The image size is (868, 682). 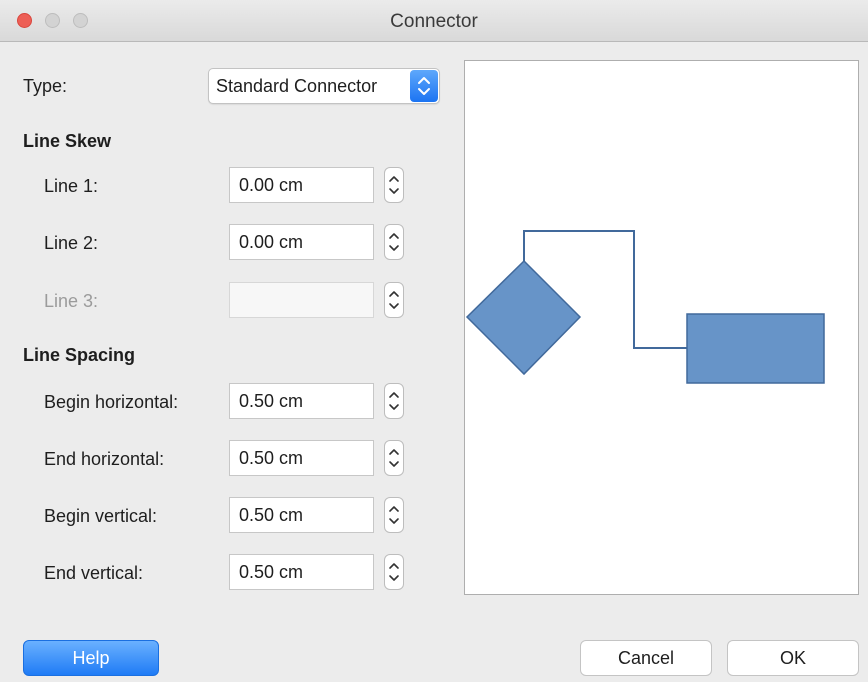 What do you see at coordinates (271, 458) in the screenshot?
I see `end-horizontal-value: 0.50 cm` at bounding box center [271, 458].